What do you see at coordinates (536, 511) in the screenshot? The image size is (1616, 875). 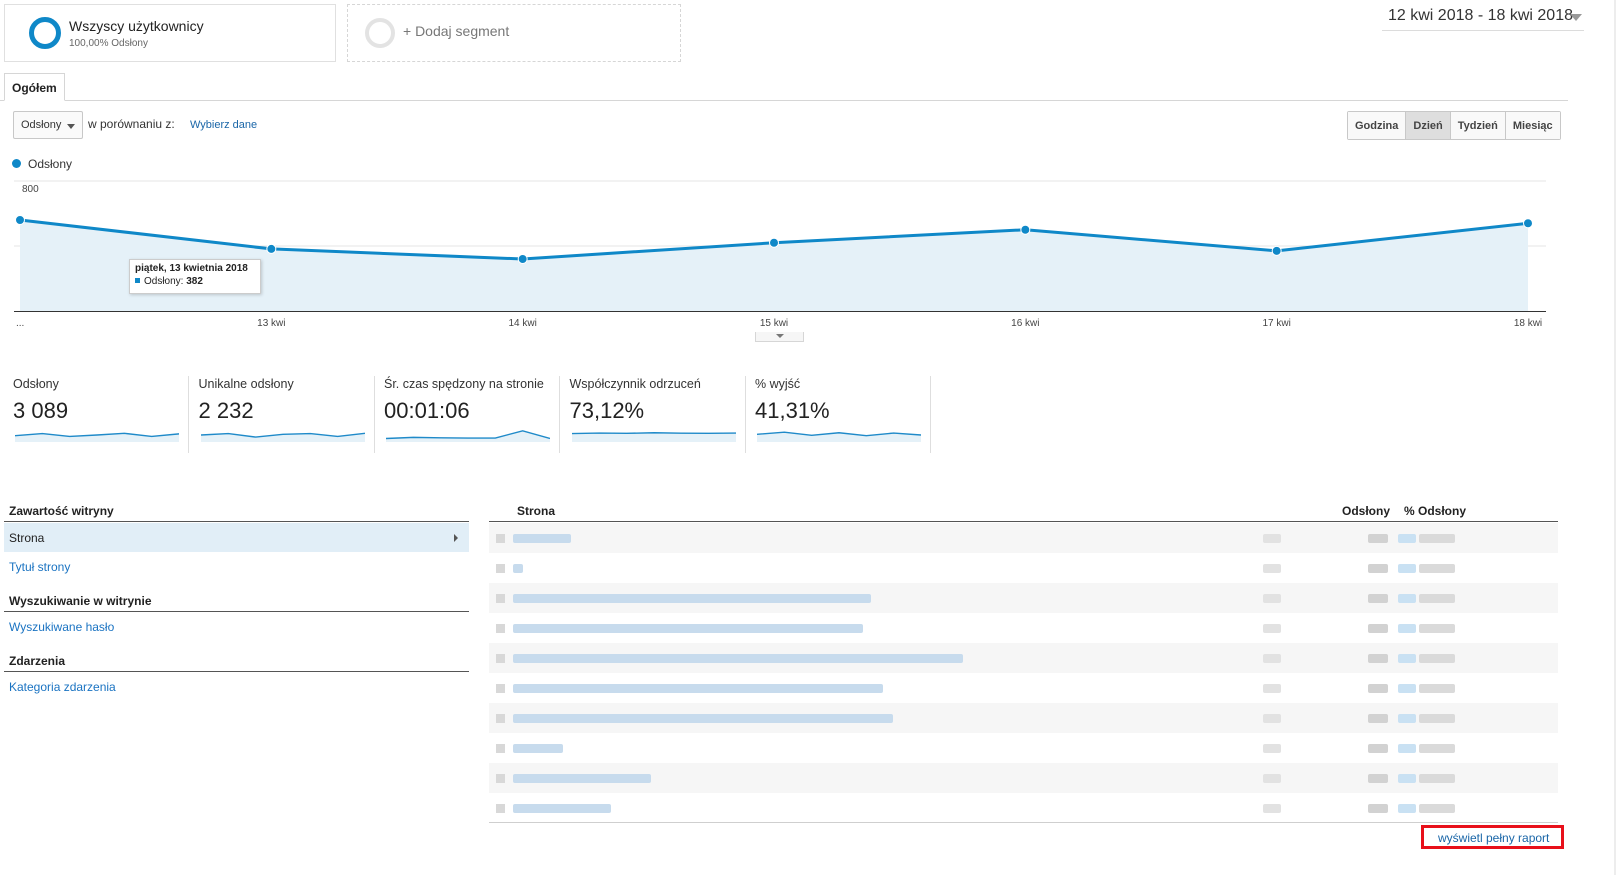 I see `column-header-page: Strona` at bounding box center [536, 511].